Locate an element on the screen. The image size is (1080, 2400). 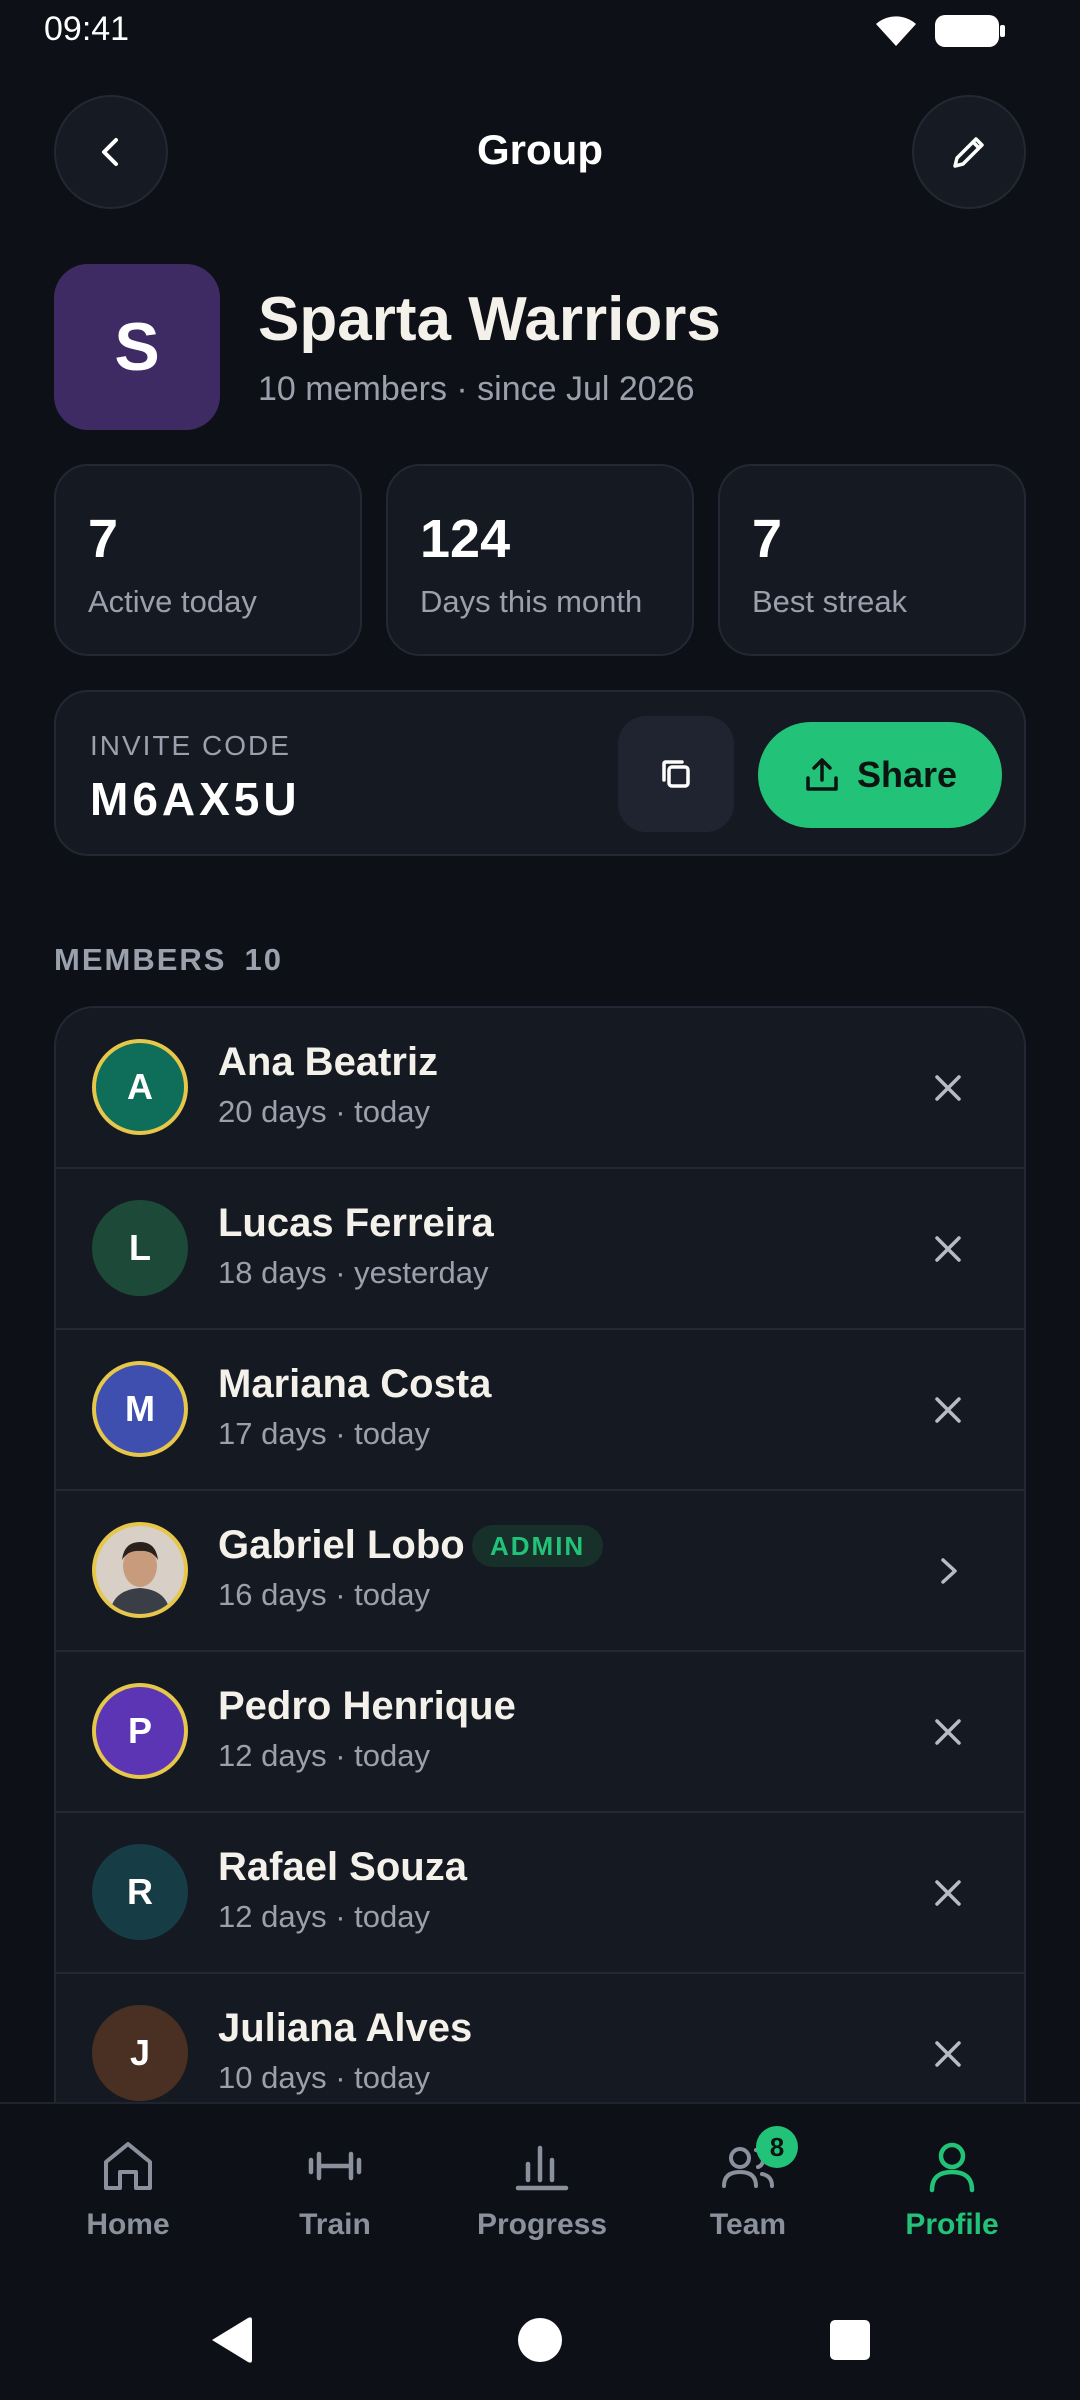
open-member-button is located at coordinates (948, 1571).